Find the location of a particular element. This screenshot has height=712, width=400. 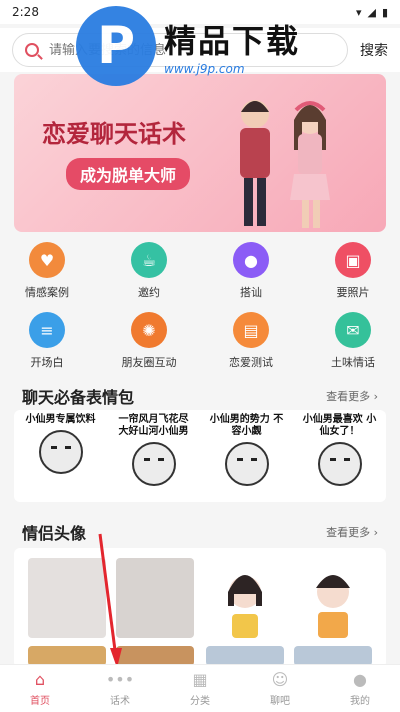

wifi-icon: ▾ is located at coordinates (358, 12).